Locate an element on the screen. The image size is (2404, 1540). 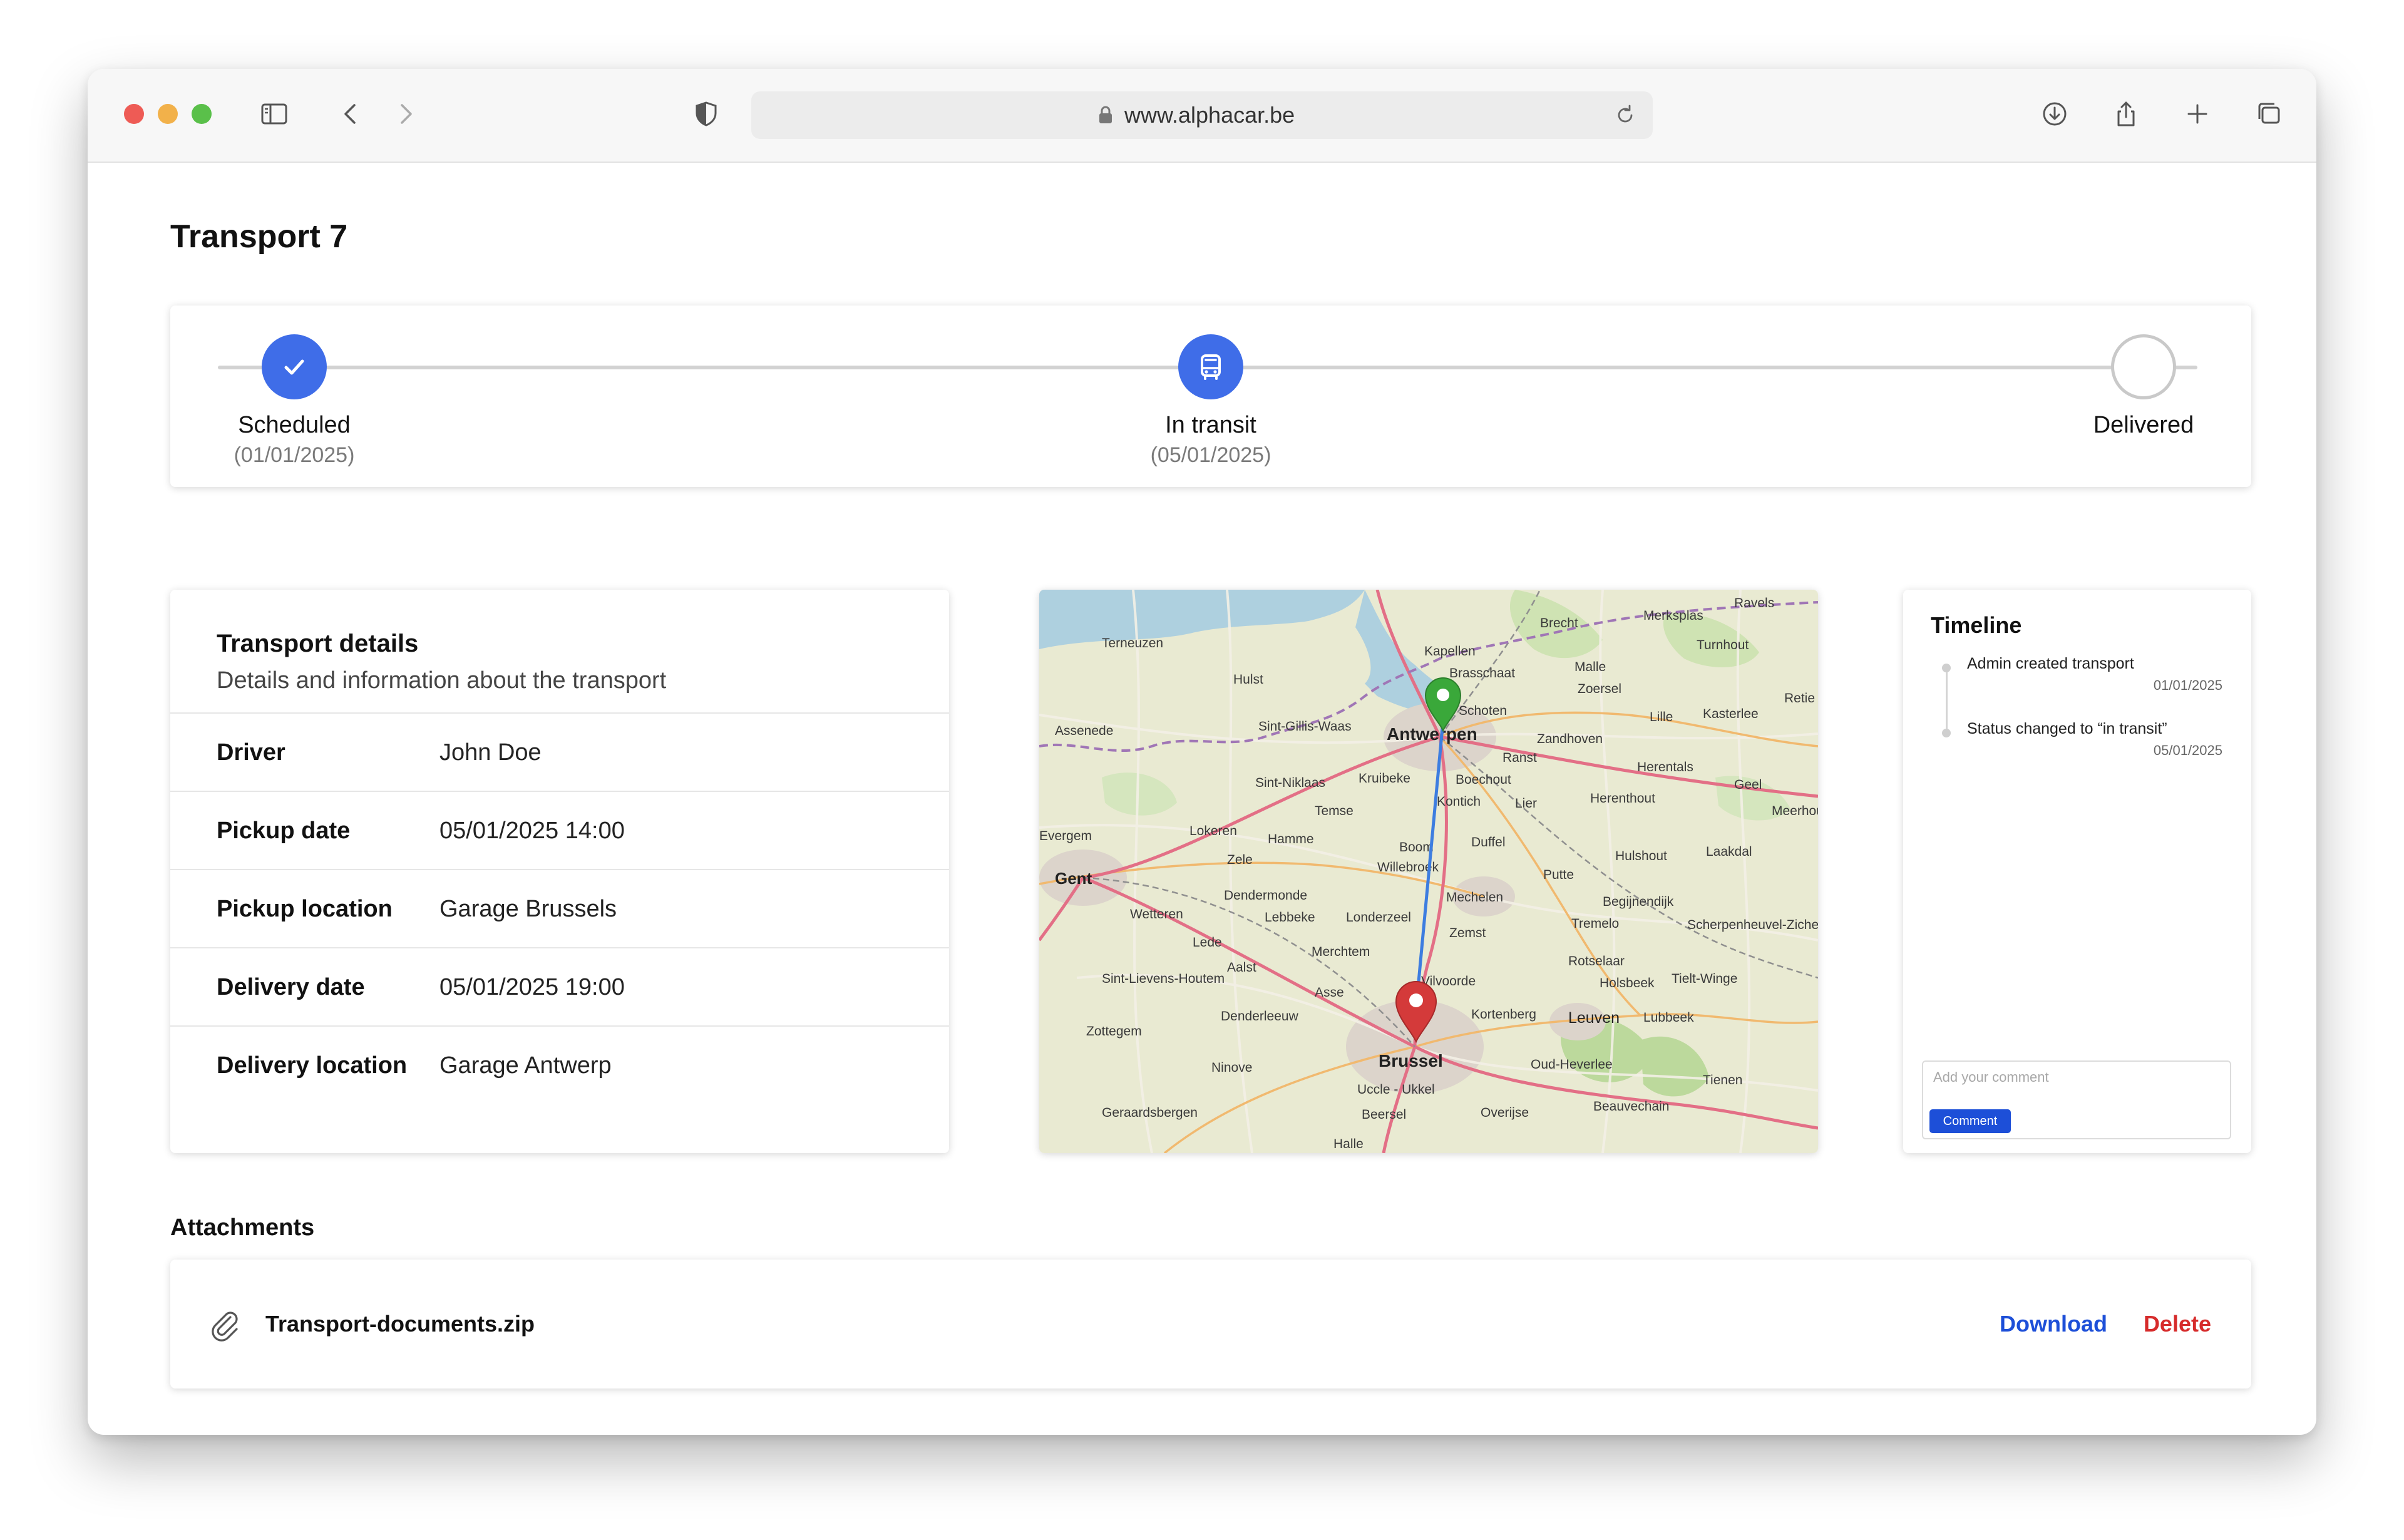
map-place-label: Assenede is located at coordinates (1084, 731).